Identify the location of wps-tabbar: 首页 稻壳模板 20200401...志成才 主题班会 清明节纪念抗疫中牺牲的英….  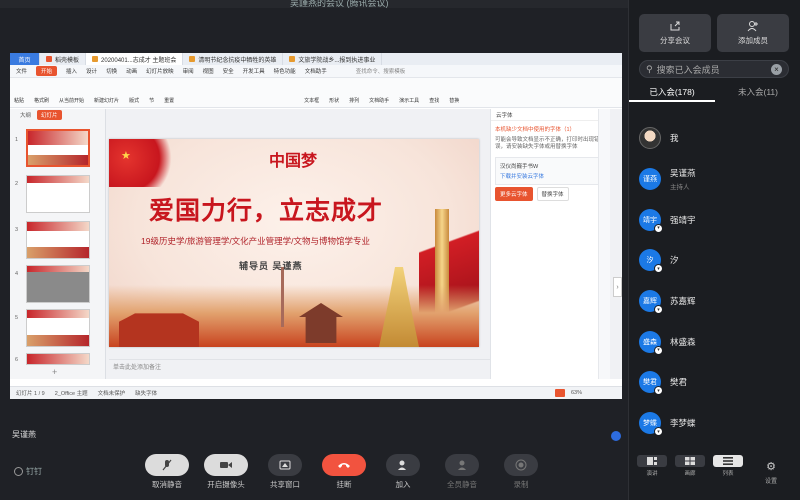
(316, 59).